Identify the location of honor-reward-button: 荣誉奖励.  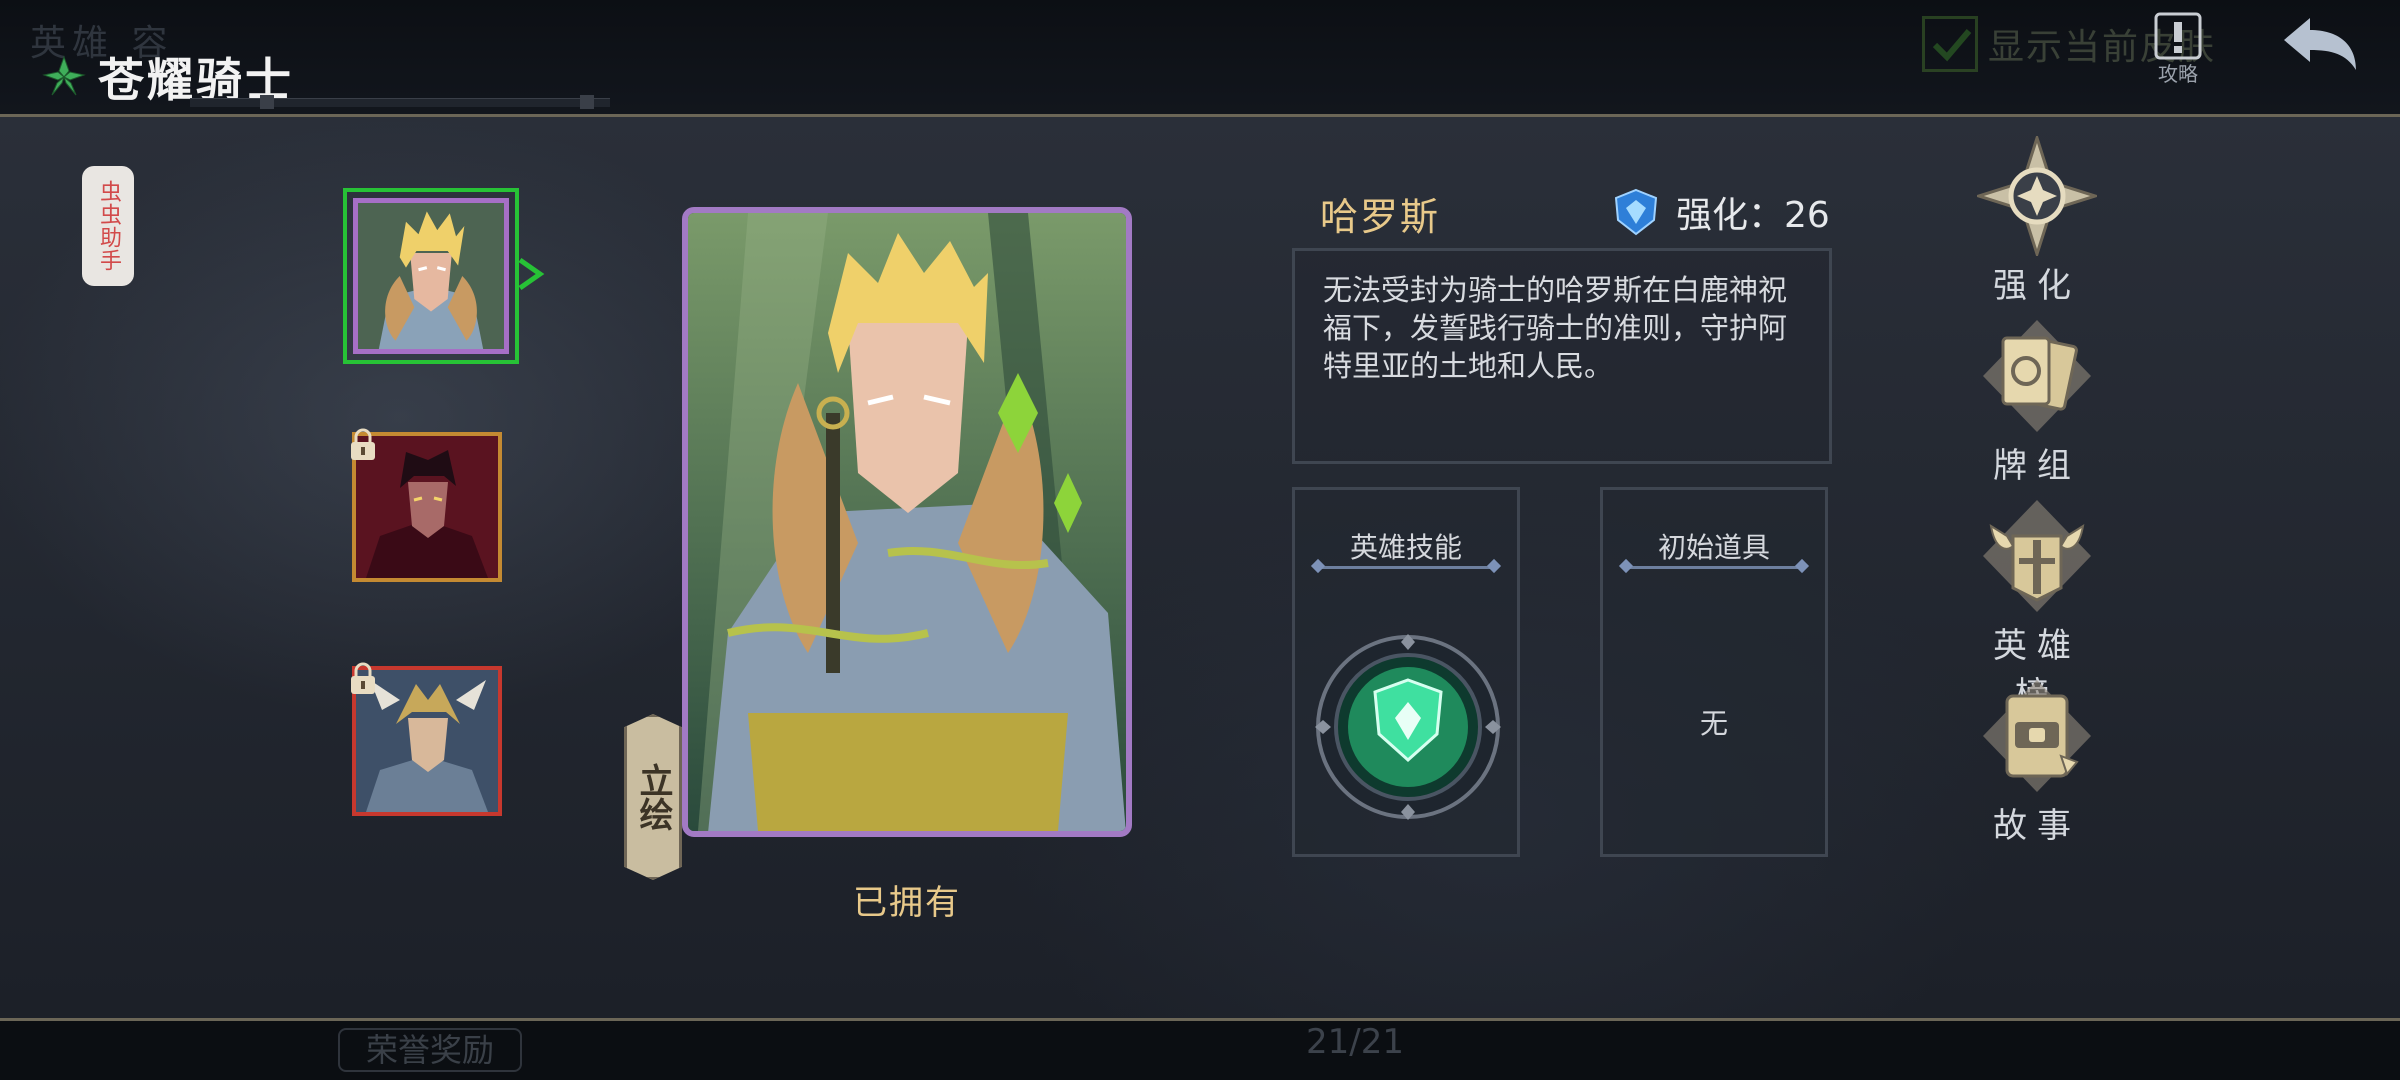
(430, 1050).